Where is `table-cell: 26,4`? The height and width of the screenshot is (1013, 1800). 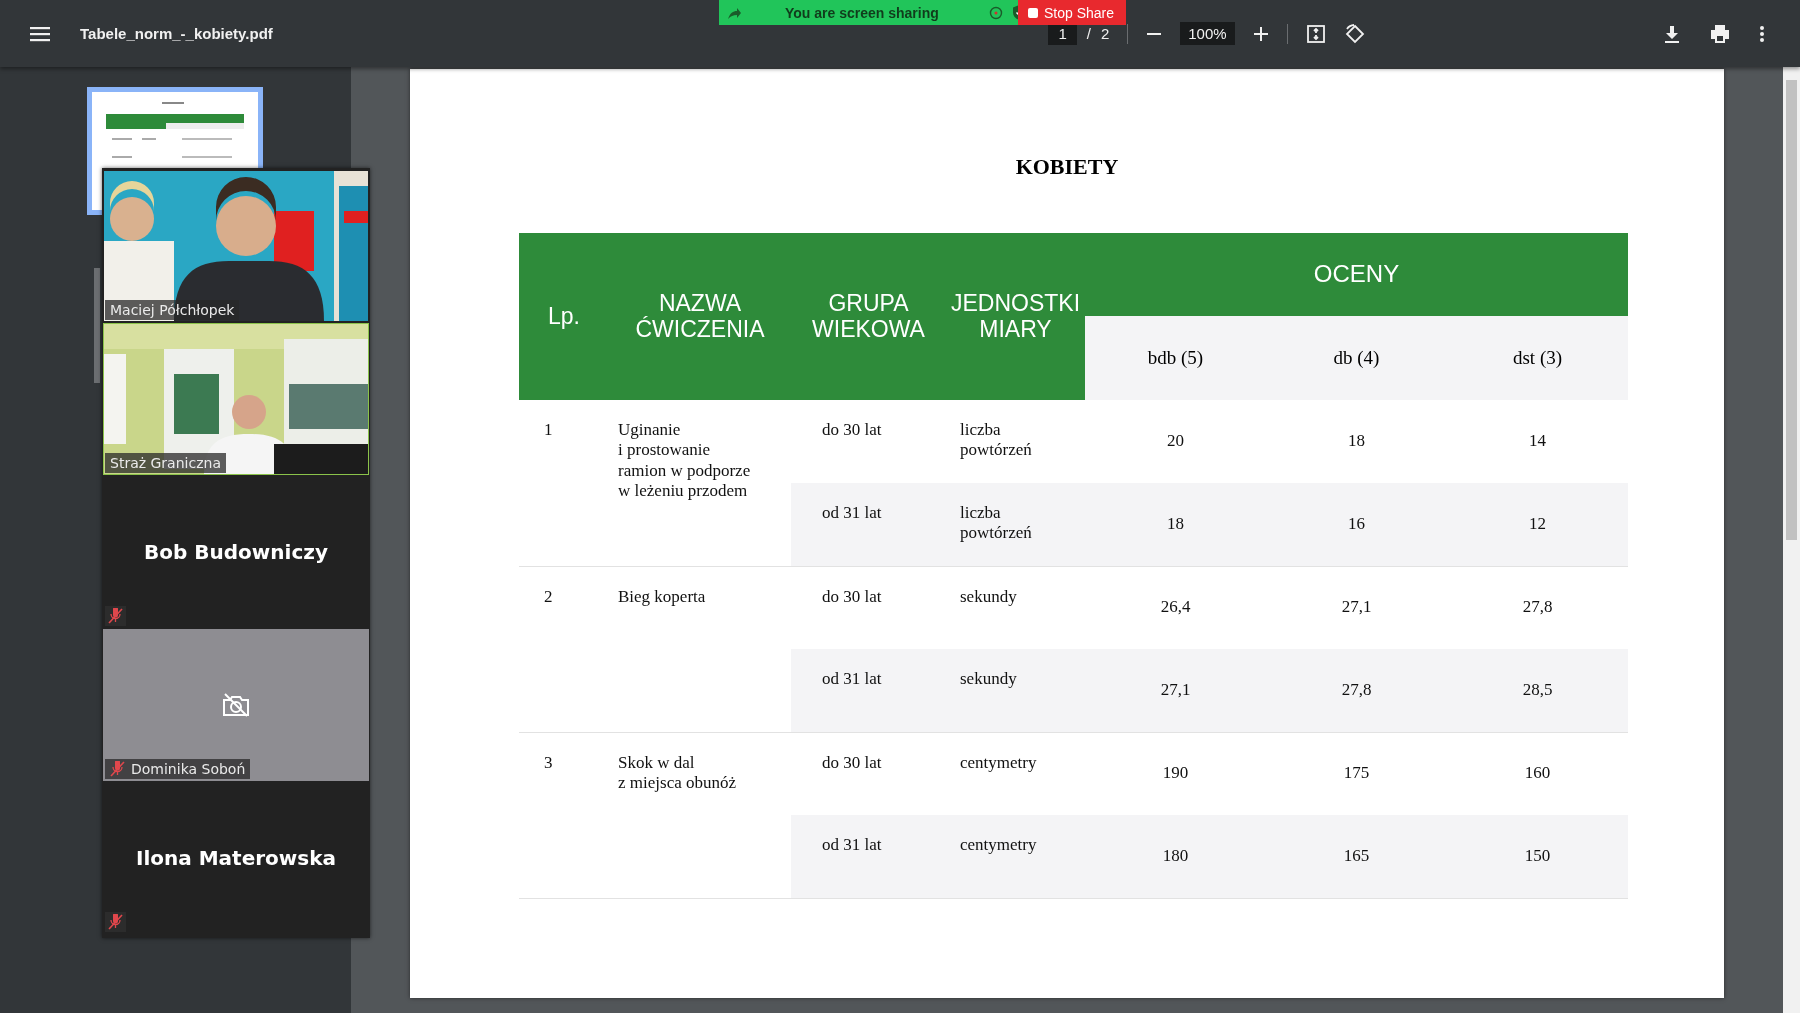 table-cell: 26,4 is located at coordinates (1175, 607).